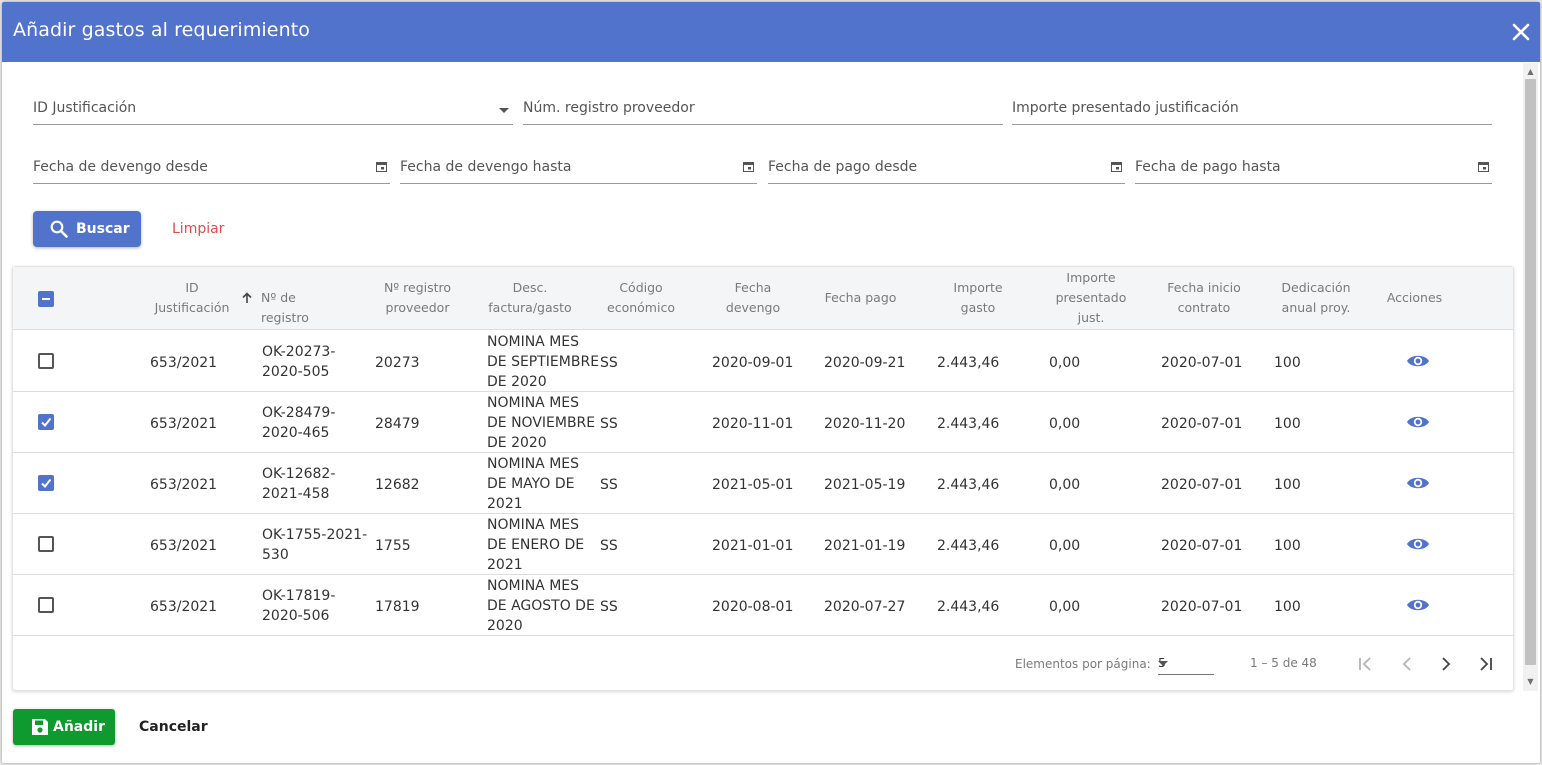 This screenshot has width=1542, height=765. I want to click on cell-fecha-devengo: 2020-11-01, so click(753, 424).